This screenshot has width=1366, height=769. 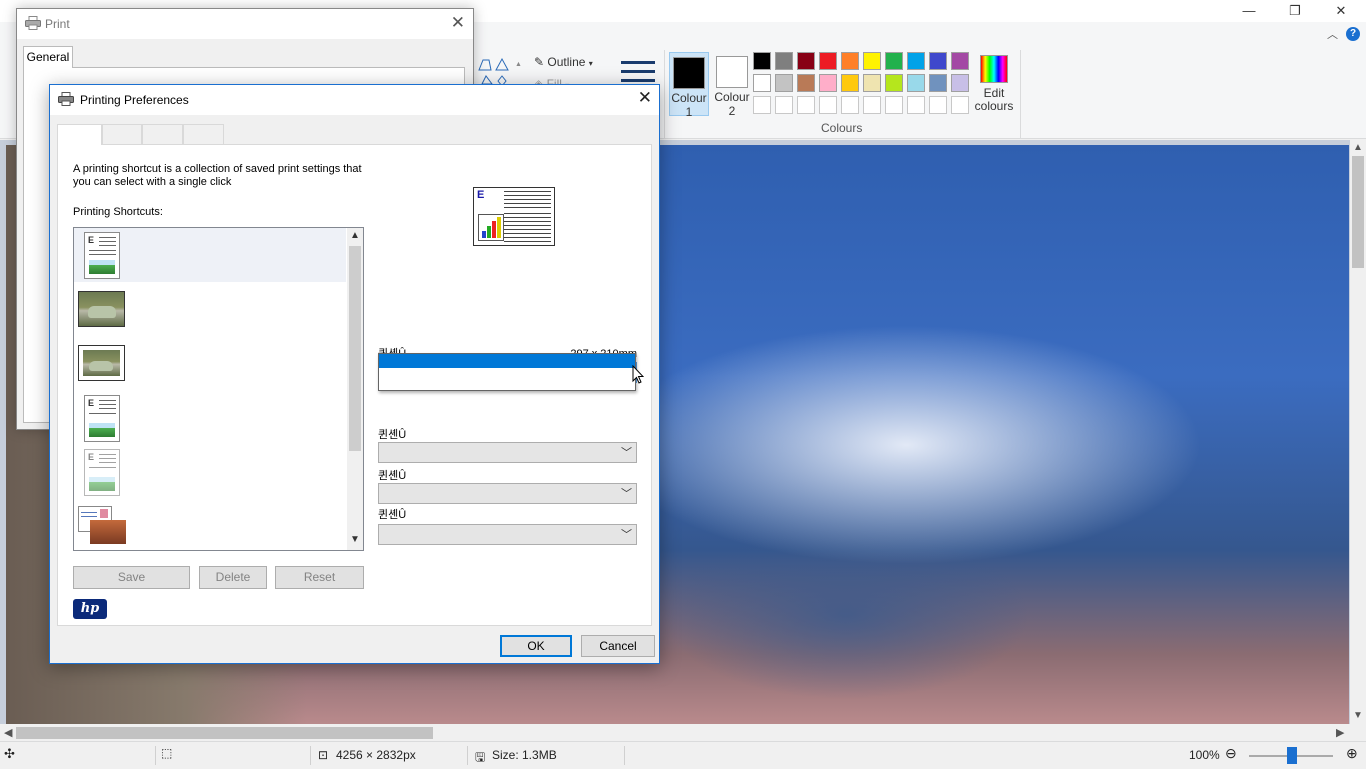 What do you see at coordinates (732, 72) in the screenshot?
I see `colour-2-swatch` at bounding box center [732, 72].